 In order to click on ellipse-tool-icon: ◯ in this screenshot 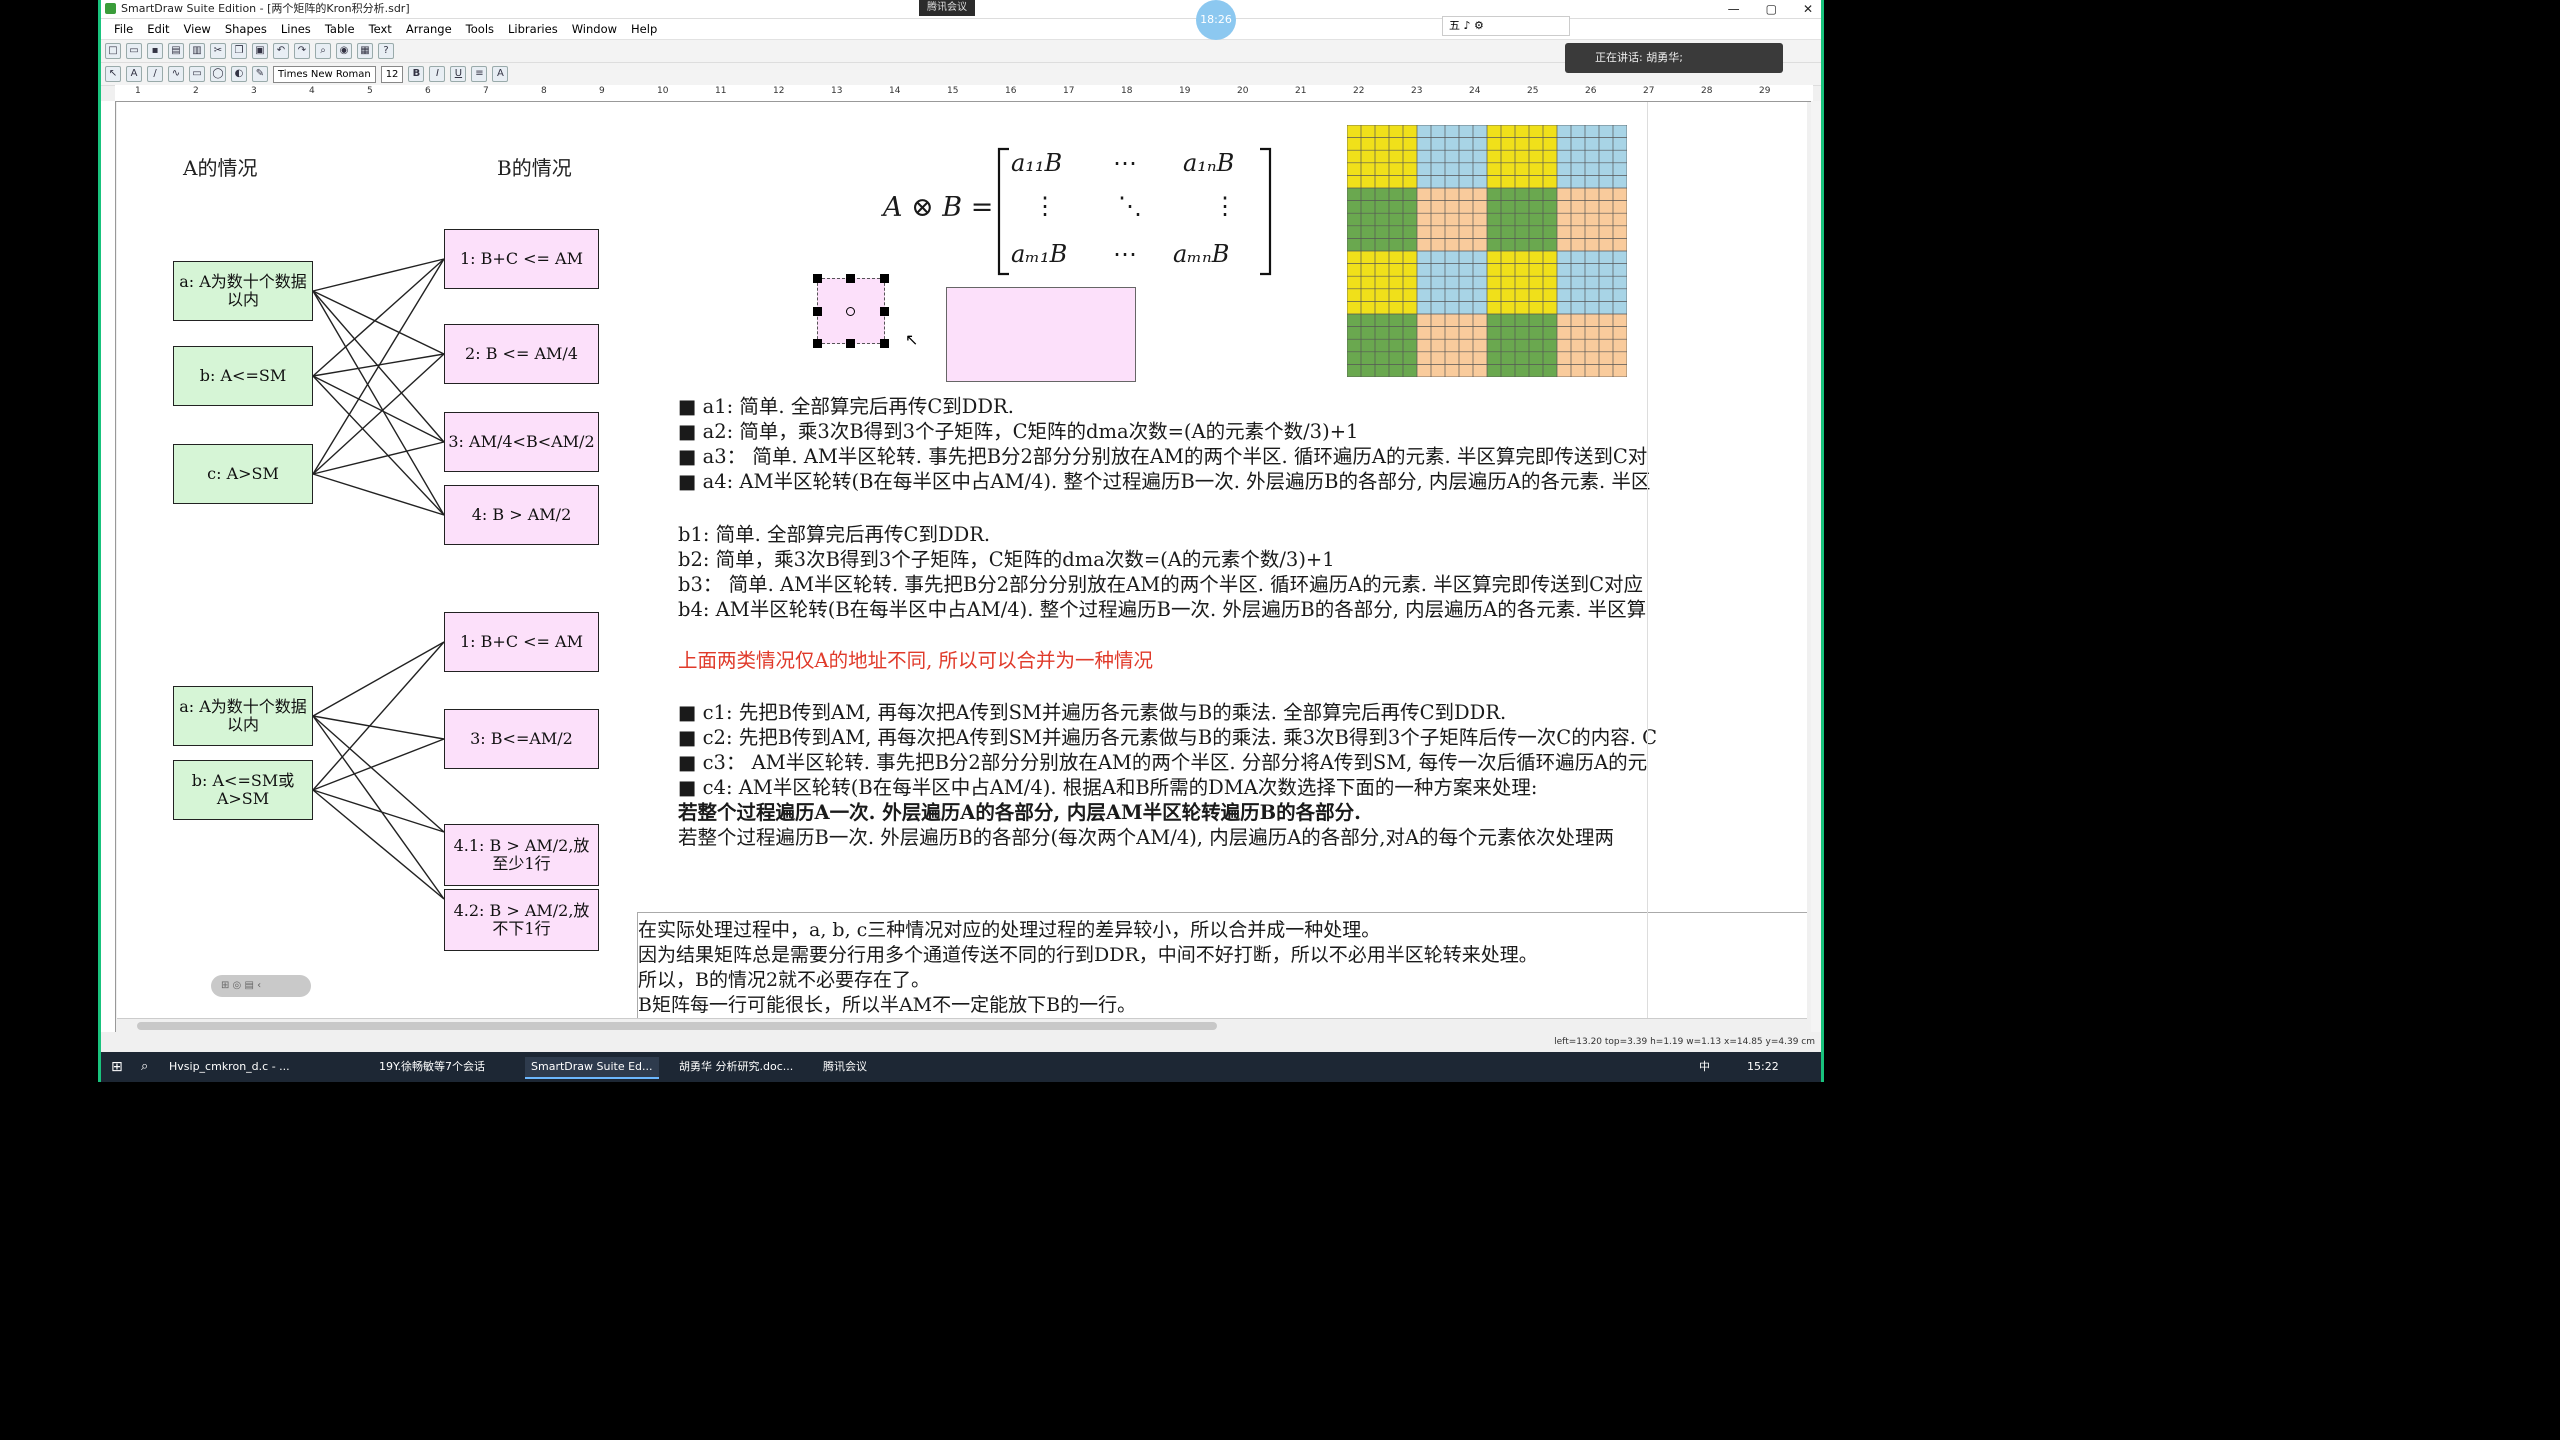, I will do `click(218, 74)`.